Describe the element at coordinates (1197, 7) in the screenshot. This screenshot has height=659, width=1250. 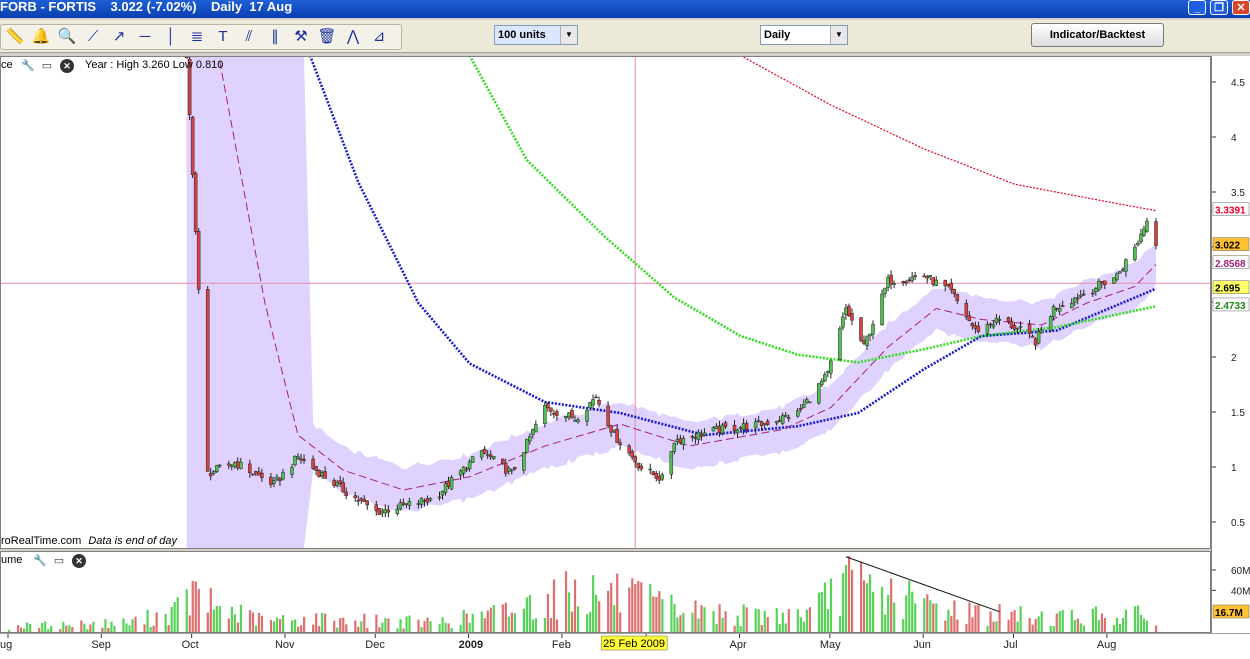
I see `minimize-icon: _` at that location.